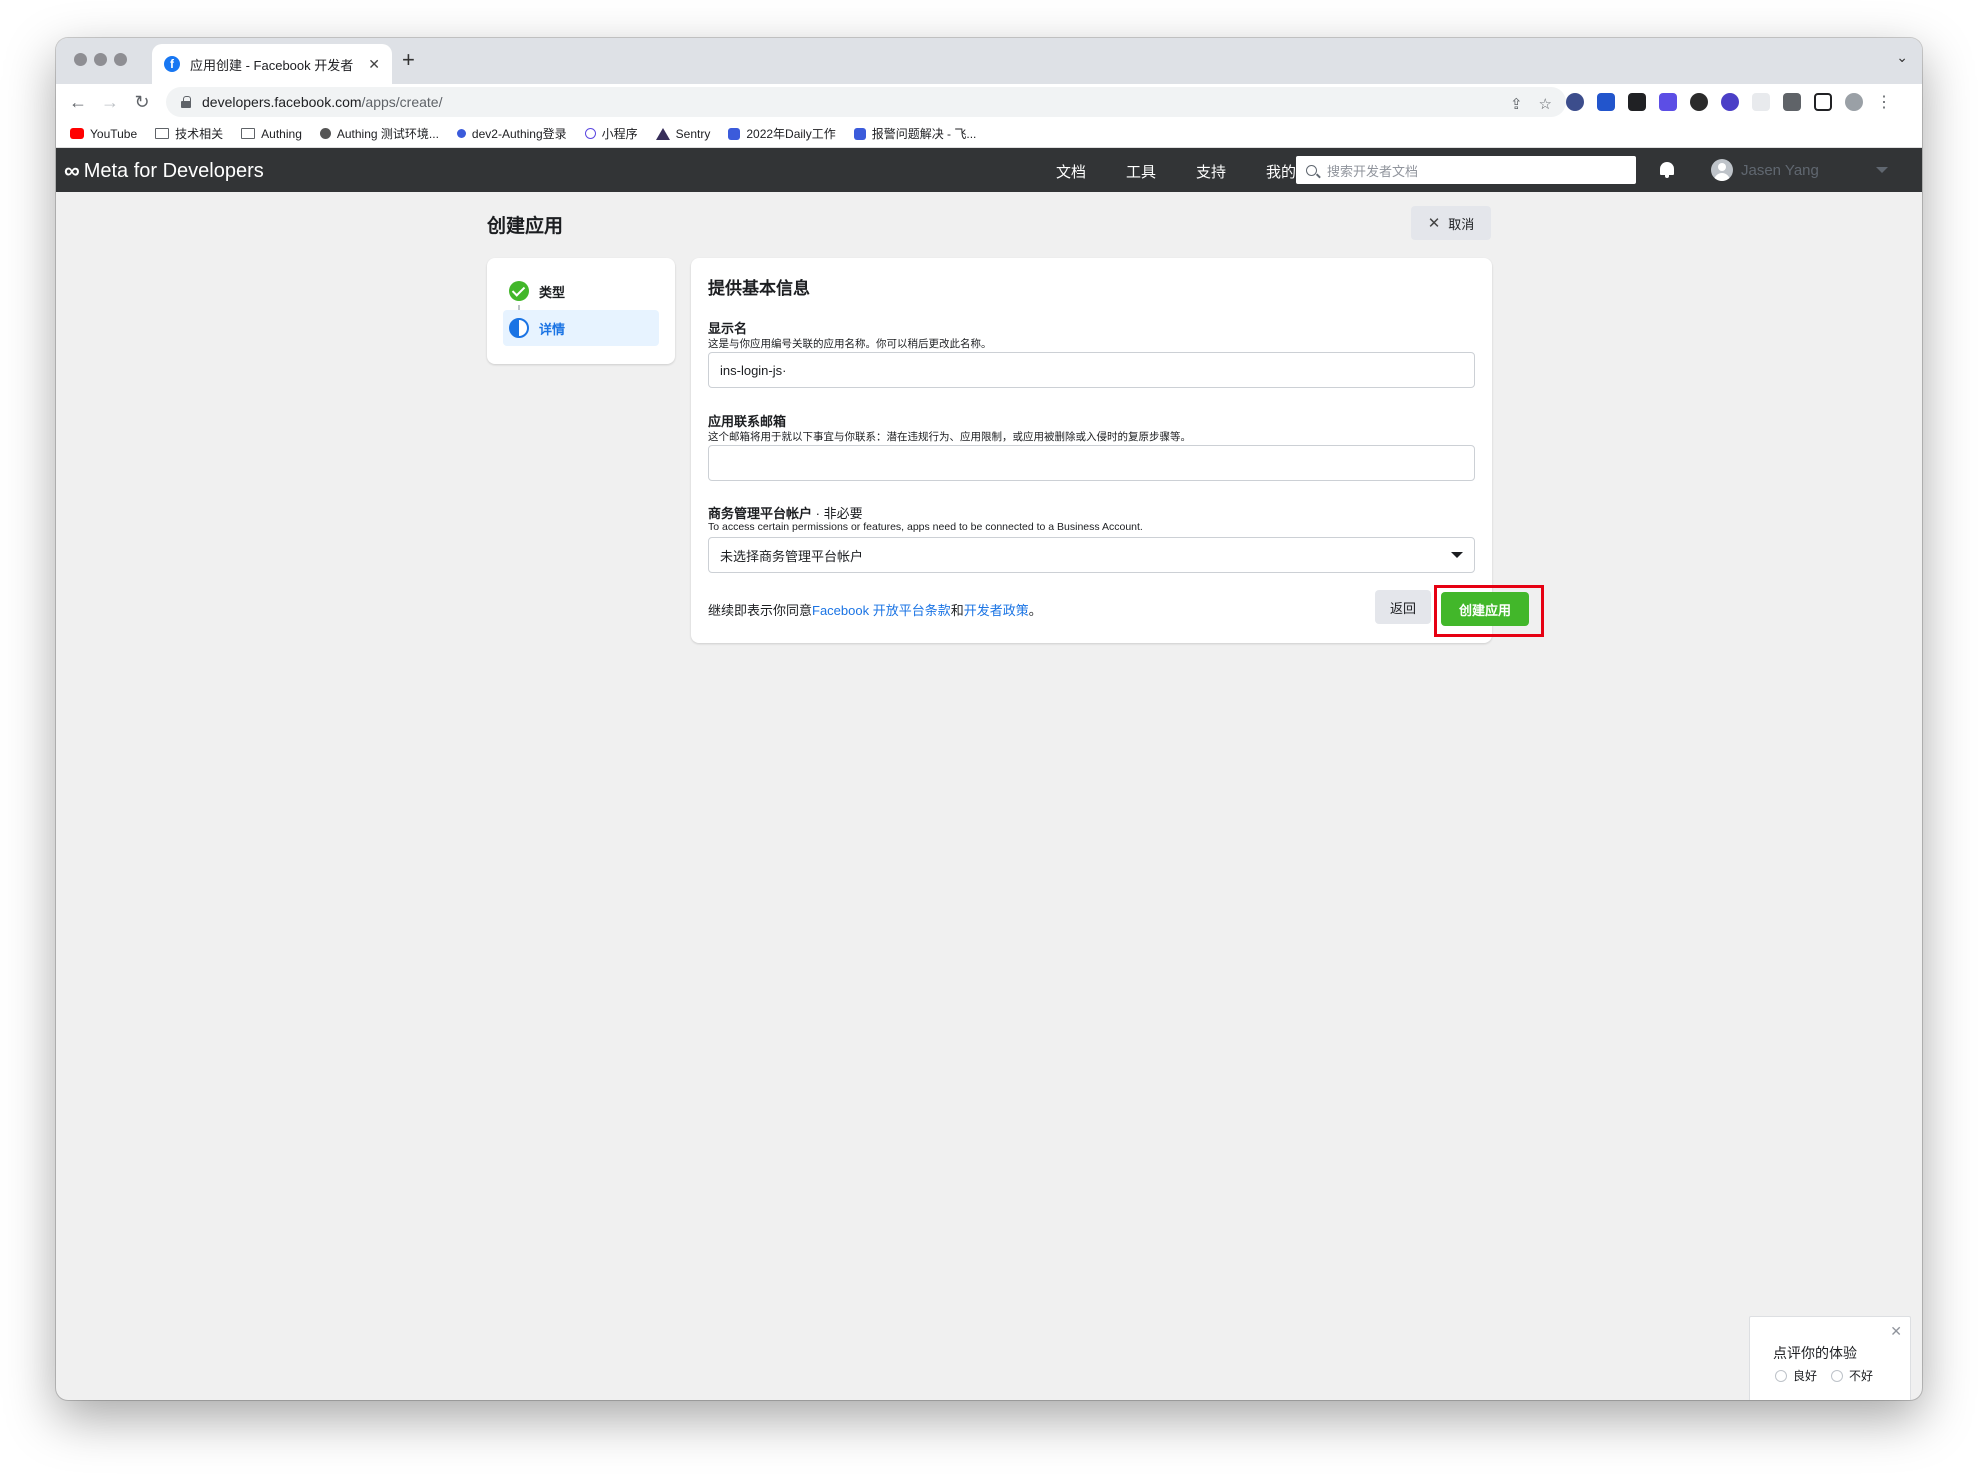 Image resolution: width=1978 pixels, height=1475 pixels. Describe the element at coordinates (189, 133) in the screenshot. I see `bookmark-folder: 技术相关` at that location.